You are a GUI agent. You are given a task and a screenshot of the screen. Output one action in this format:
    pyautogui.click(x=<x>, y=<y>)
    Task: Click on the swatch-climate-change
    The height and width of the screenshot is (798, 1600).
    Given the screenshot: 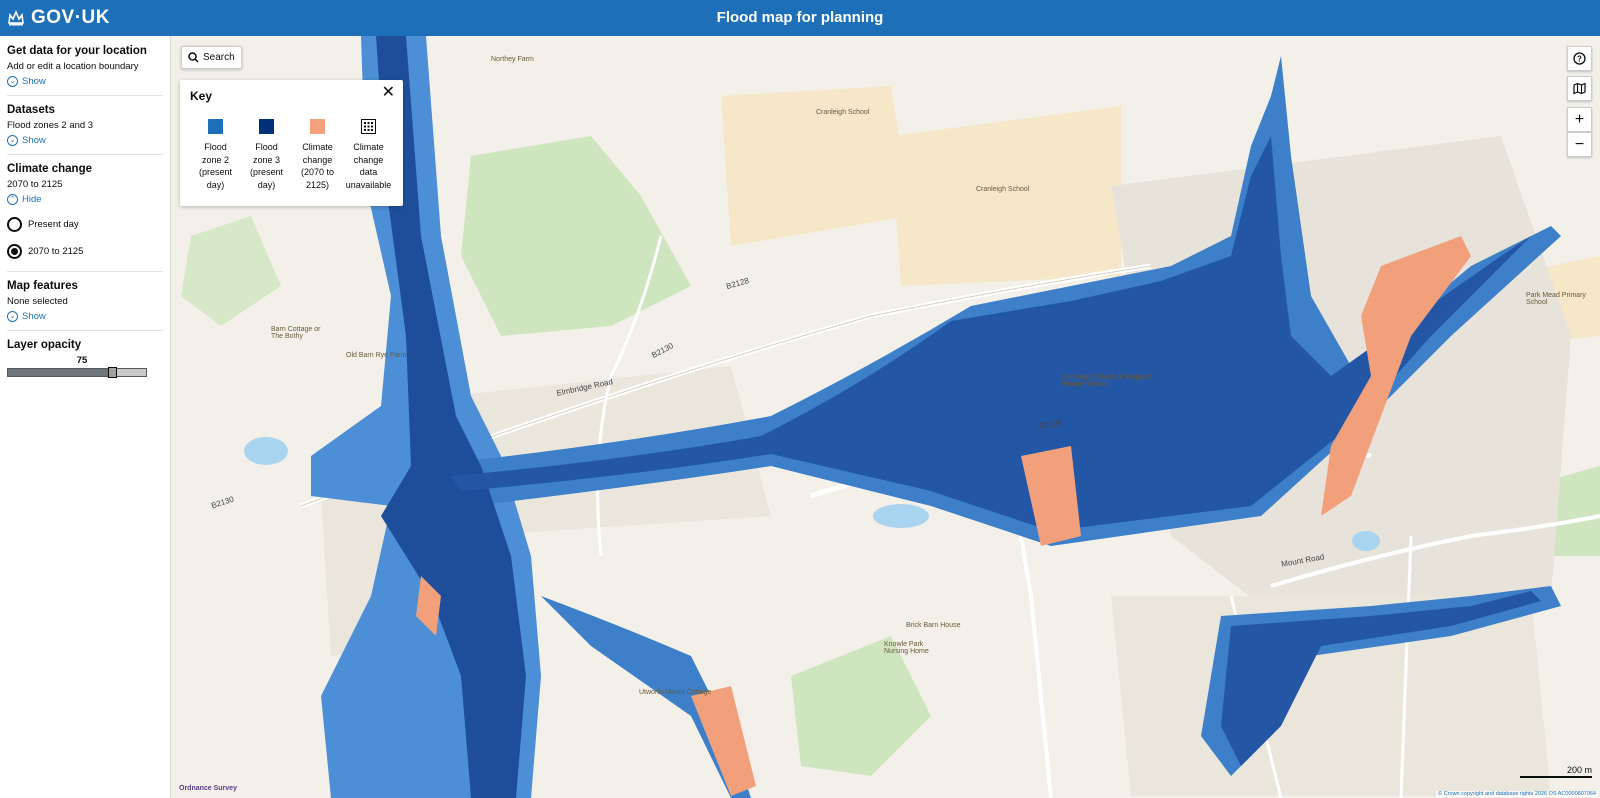 What is the action you would take?
    pyautogui.click(x=317, y=126)
    